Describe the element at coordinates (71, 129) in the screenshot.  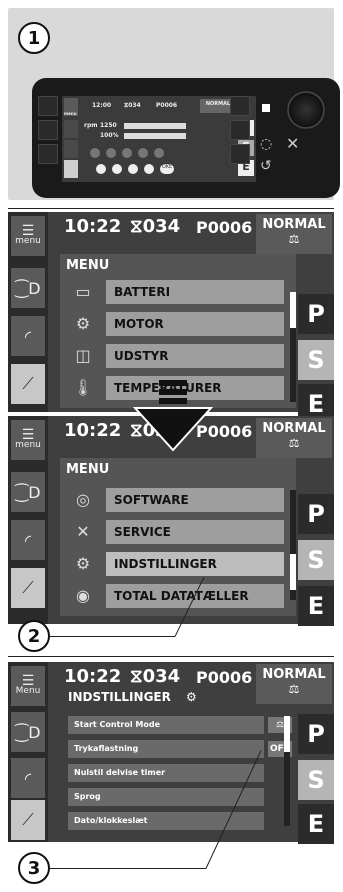
I see `device-light-button` at that location.